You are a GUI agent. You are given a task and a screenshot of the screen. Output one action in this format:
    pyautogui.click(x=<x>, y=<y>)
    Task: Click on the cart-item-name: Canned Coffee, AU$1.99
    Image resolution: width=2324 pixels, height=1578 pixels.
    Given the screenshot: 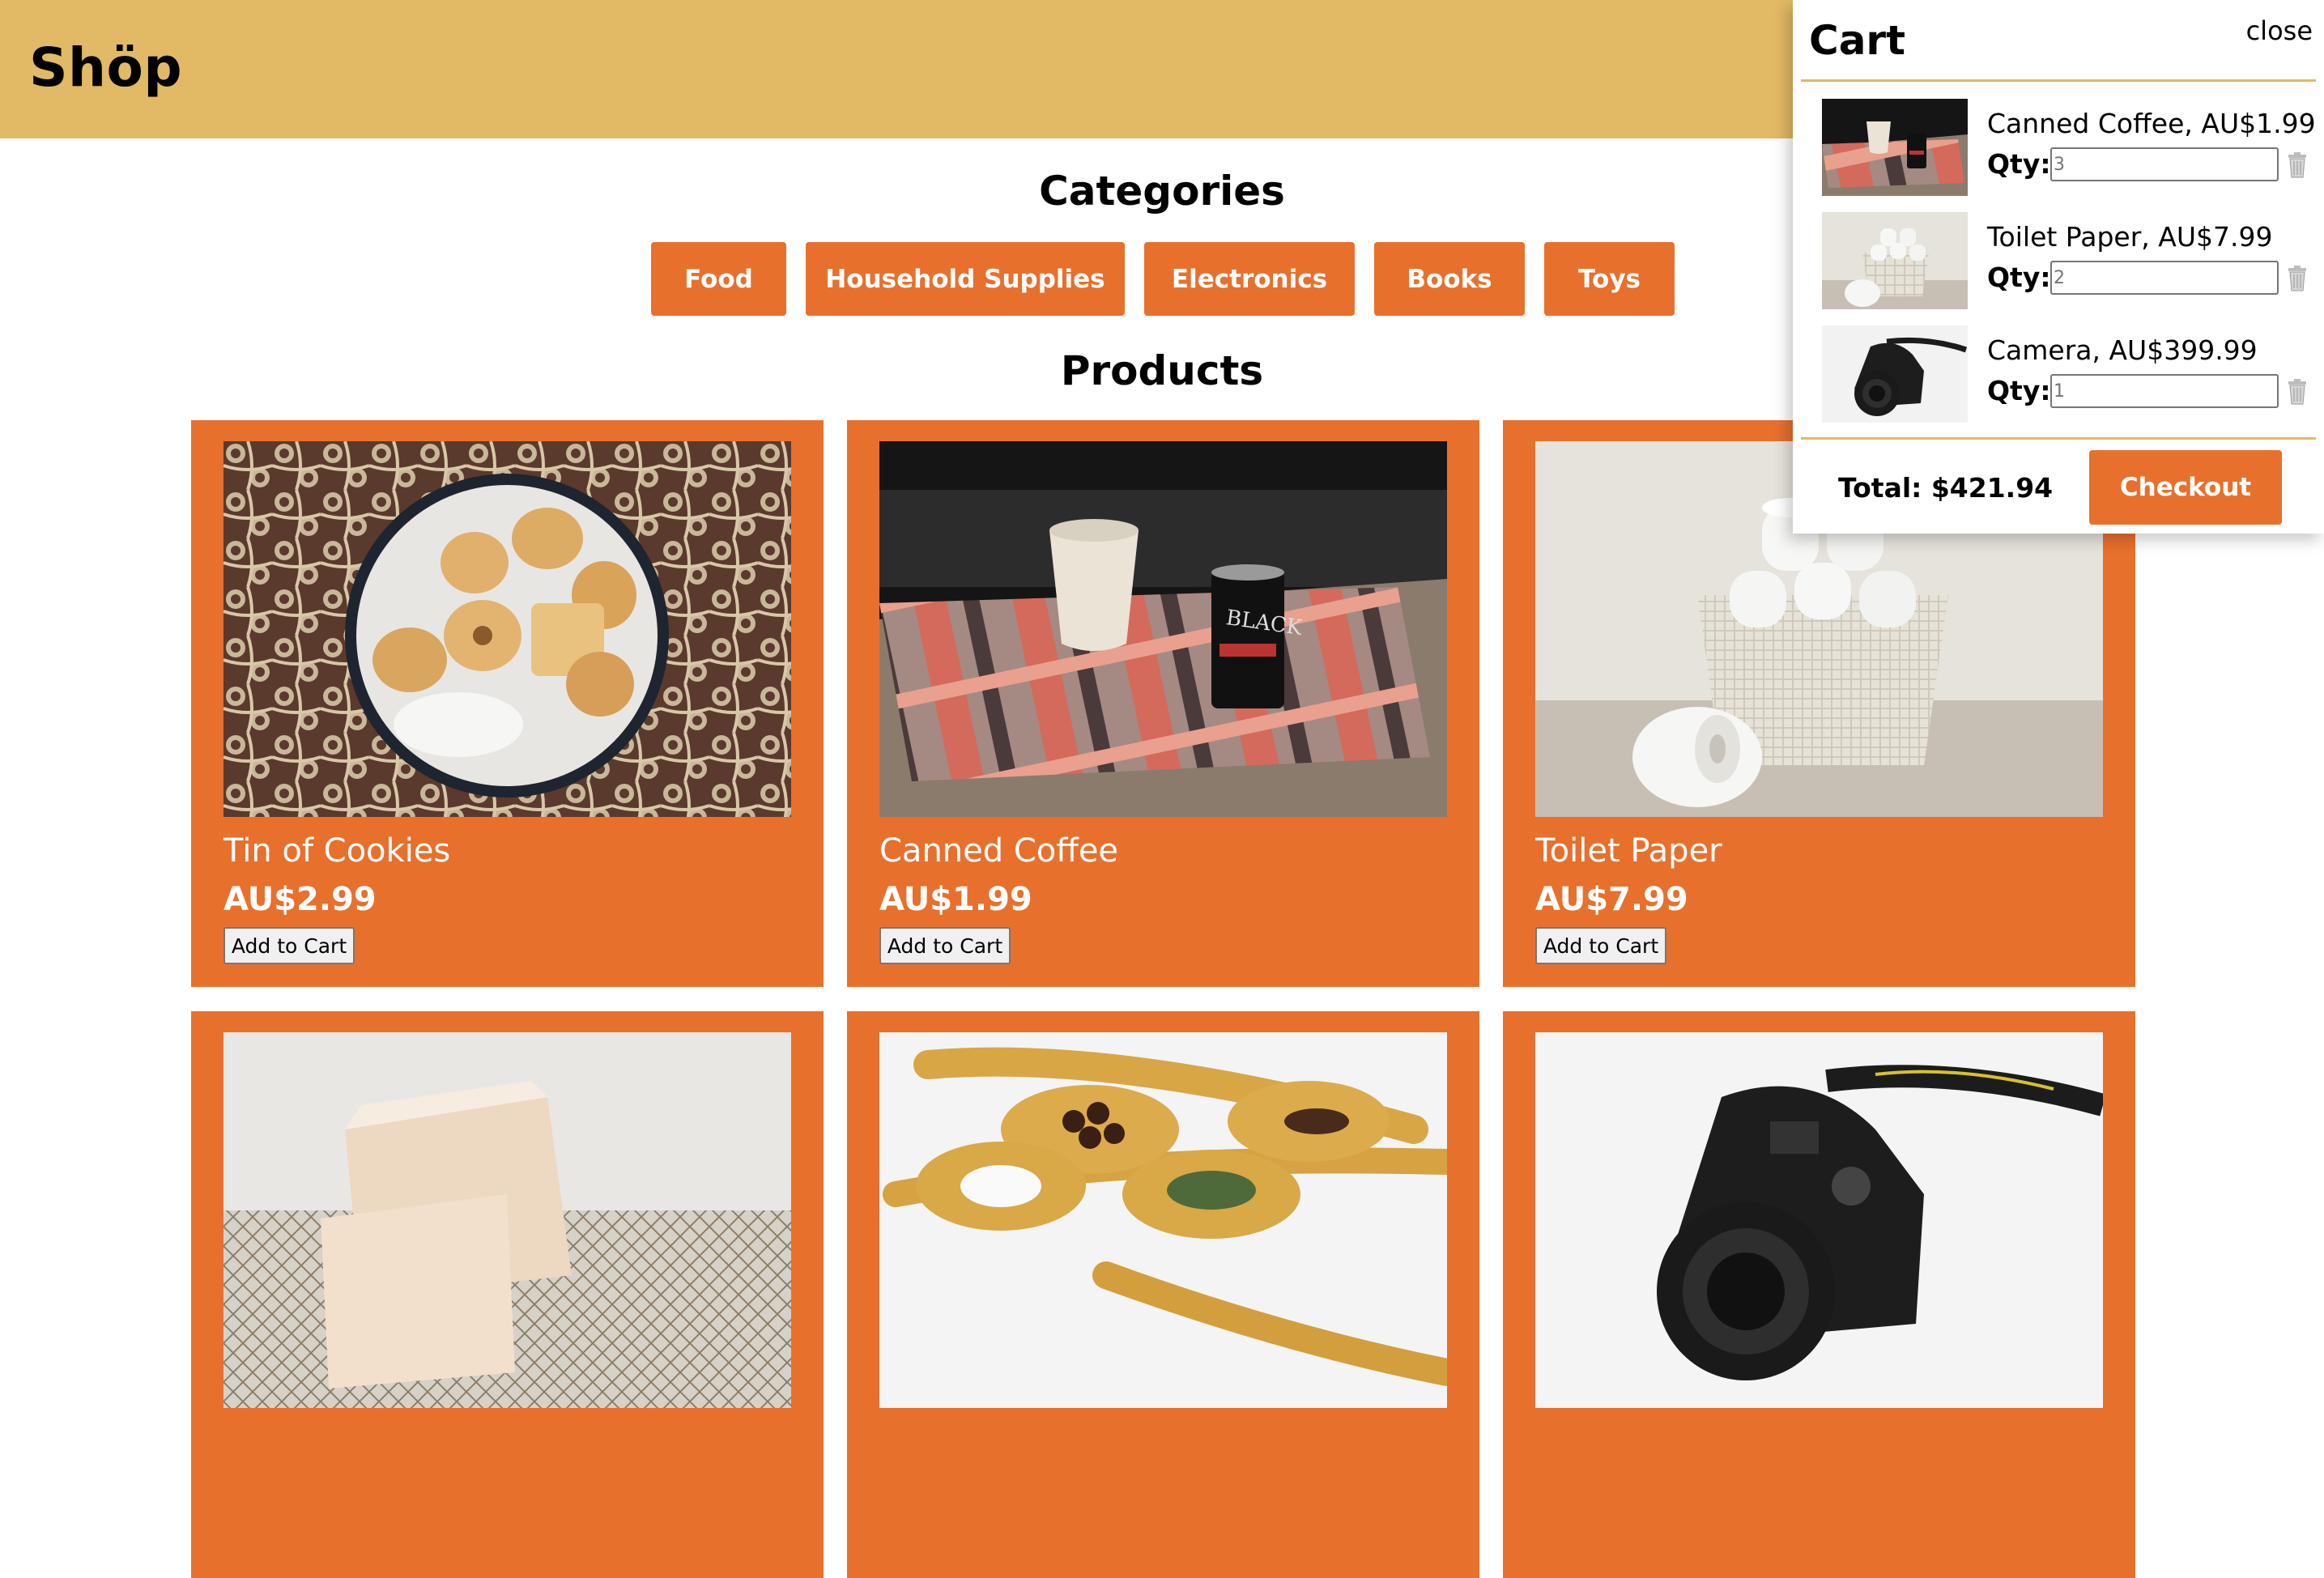 What is the action you would take?
    pyautogui.click(x=2151, y=123)
    